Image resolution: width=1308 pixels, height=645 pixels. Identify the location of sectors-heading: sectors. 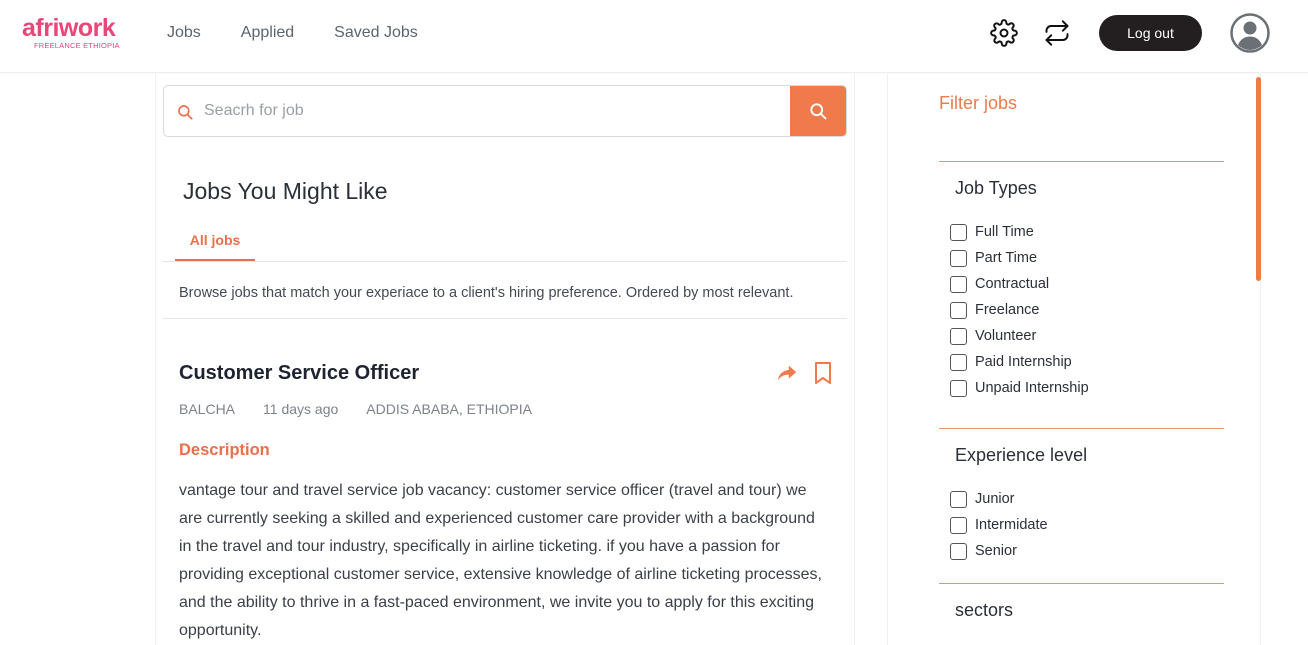
(984, 610).